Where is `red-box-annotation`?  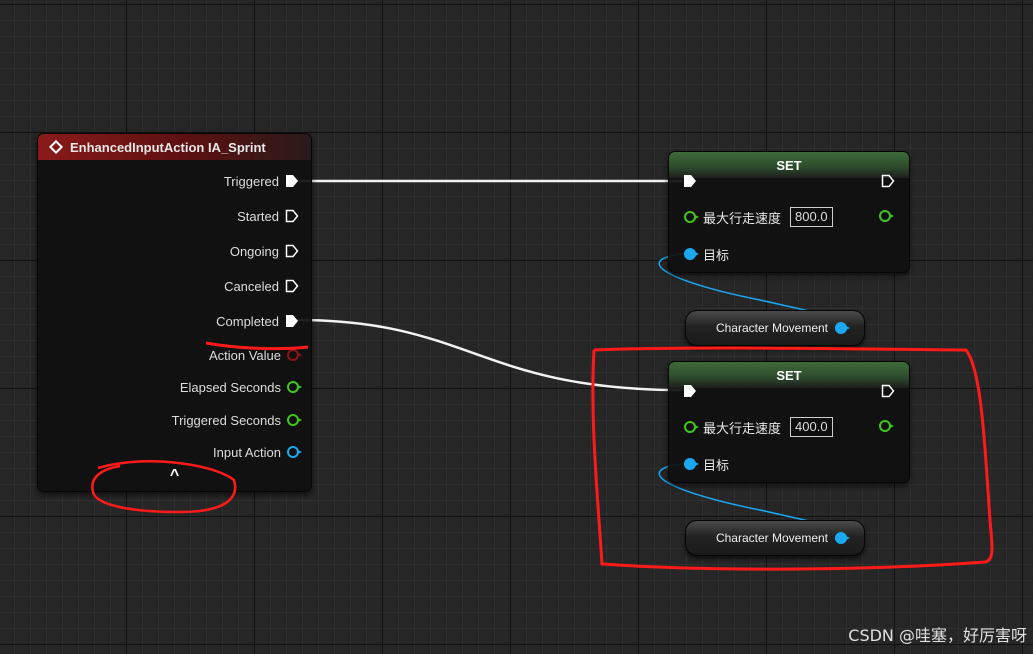 red-box-annotation is located at coordinates (792, 458).